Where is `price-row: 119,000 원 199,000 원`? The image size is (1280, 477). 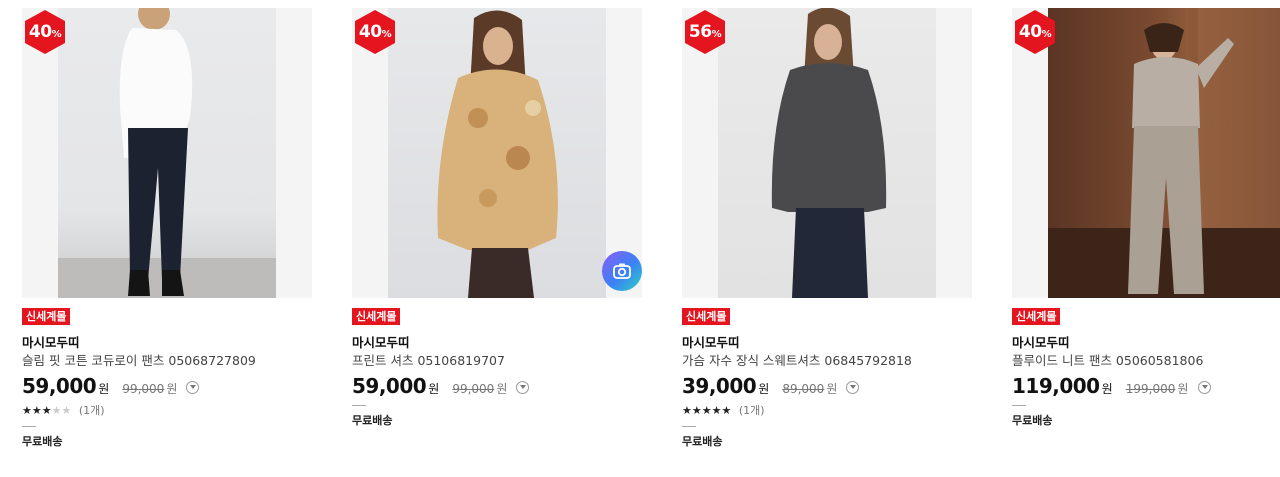 price-row: 119,000 원 199,000 원 is located at coordinates (1111, 386).